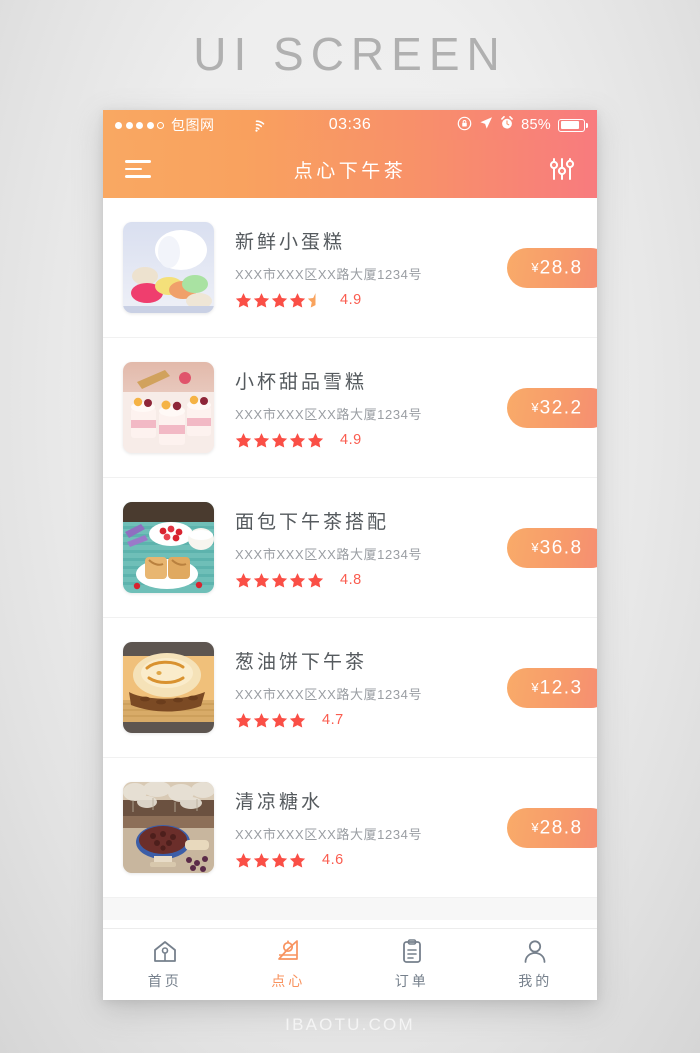 The image size is (700, 1053). What do you see at coordinates (350, 125) in the screenshot?
I see `status-bar: 包图网 03:36 85%` at bounding box center [350, 125].